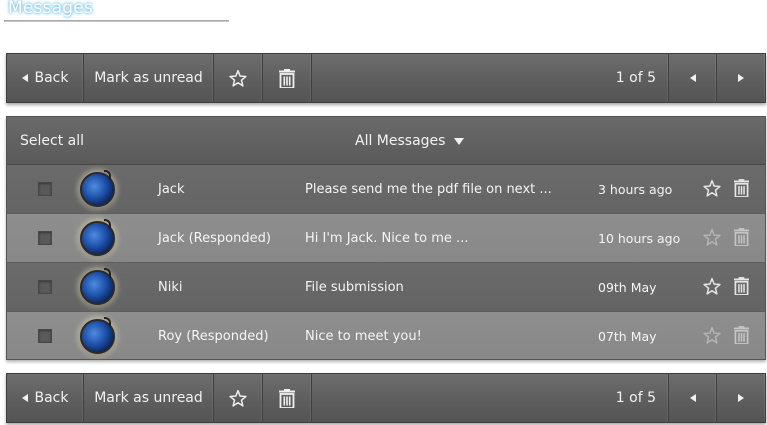 This screenshot has width=767, height=425. I want to click on message-sender: Jack (Responded), so click(214, 238).